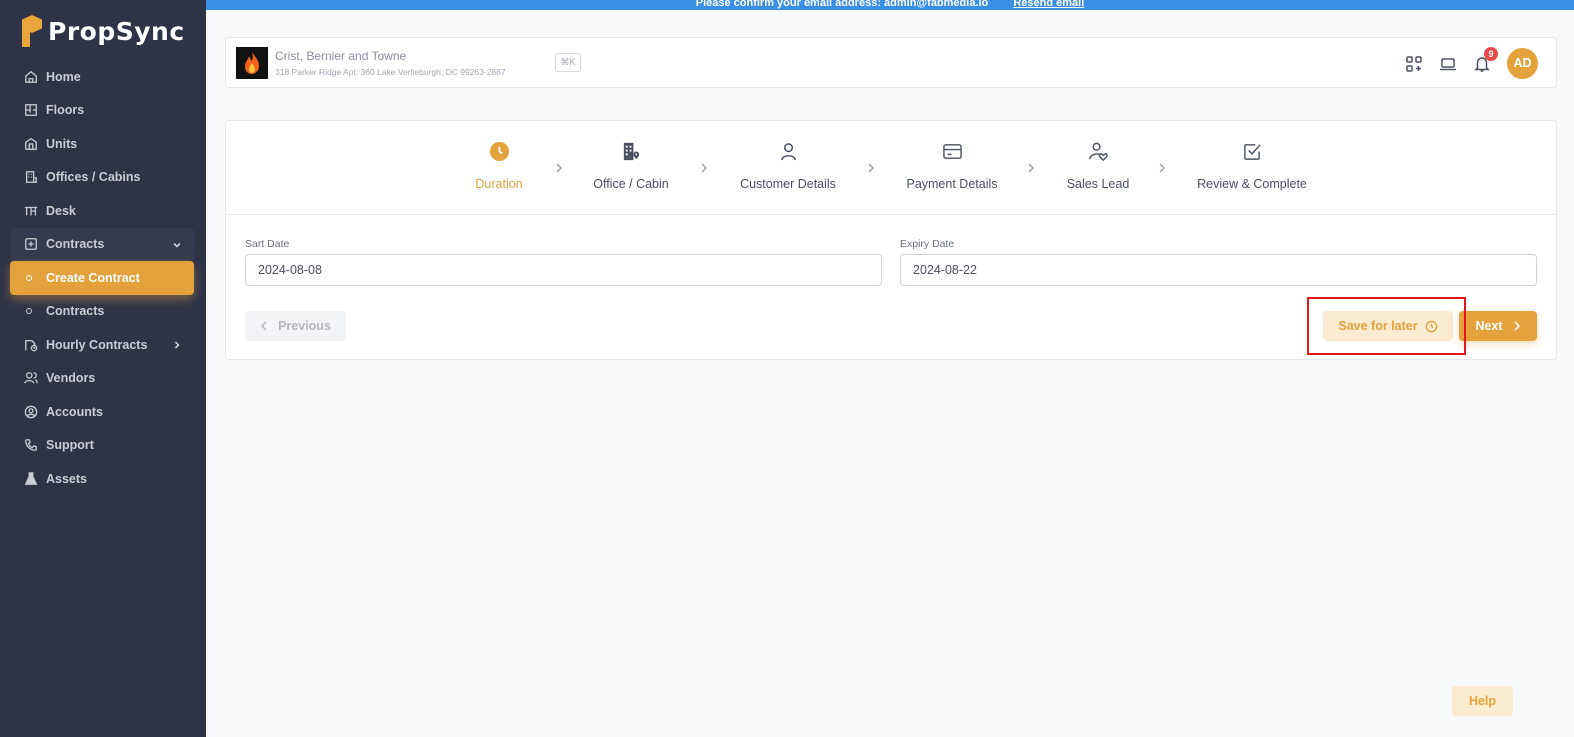 This screenshot has height=737, width=1574. I want to click on phone-icon, so click(31, 445).